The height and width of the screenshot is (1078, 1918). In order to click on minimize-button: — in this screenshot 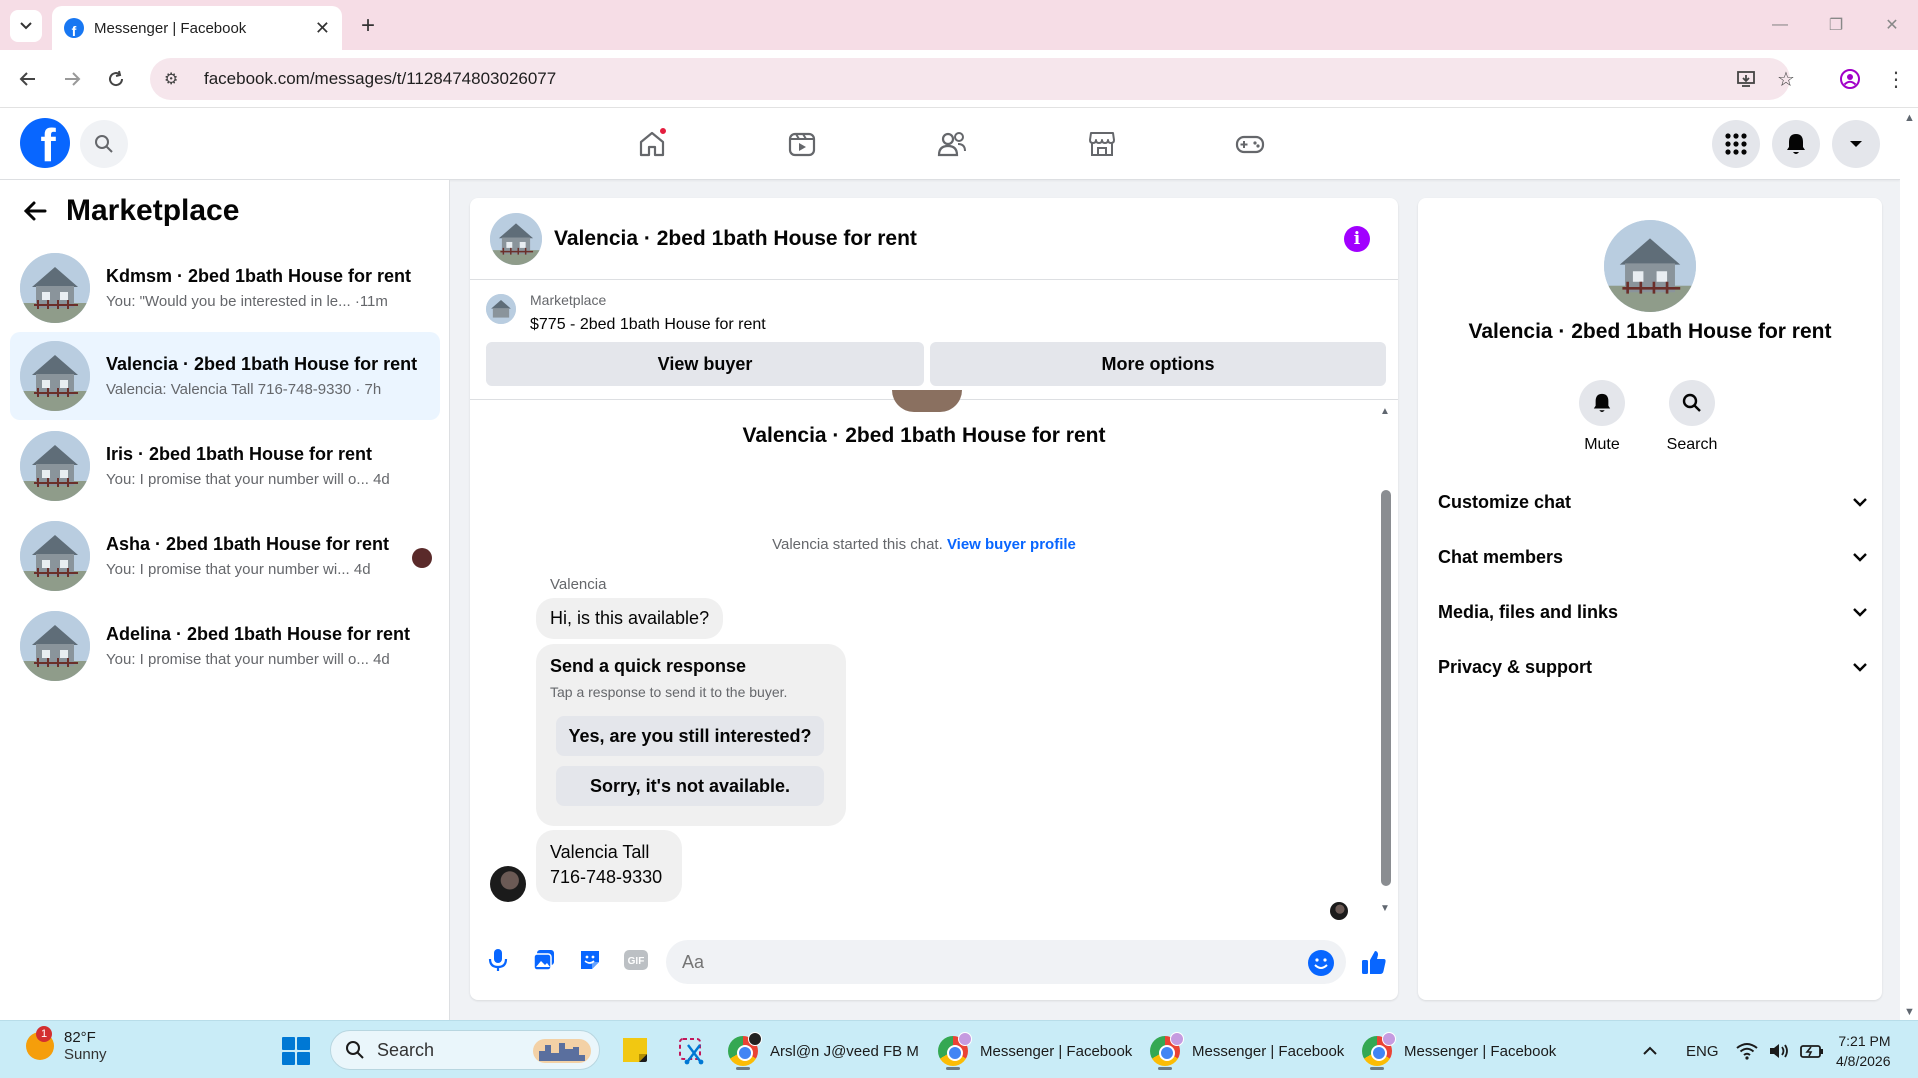, I will do `click(1780, 25)`.